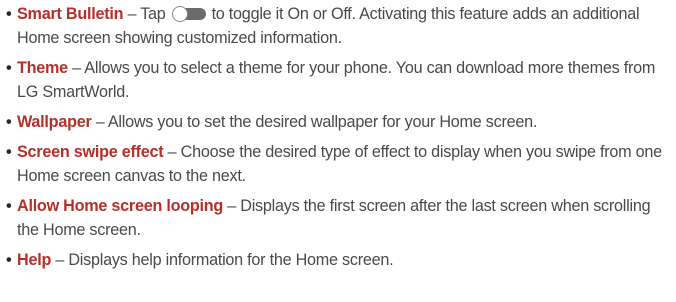  Describe the element at coordinates (54, 122) in the screenshot. I see `term-wallpaper: Wallpaper` at that location.